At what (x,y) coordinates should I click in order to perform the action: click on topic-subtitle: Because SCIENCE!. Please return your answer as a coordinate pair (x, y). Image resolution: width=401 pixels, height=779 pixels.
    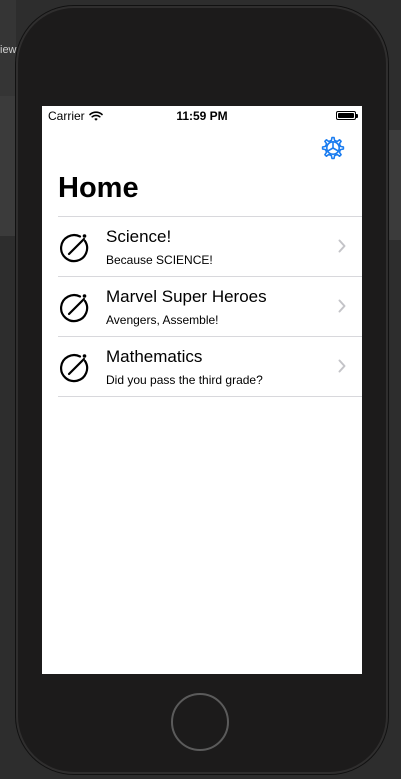
    Looking at the image, I should click on (159, 260).